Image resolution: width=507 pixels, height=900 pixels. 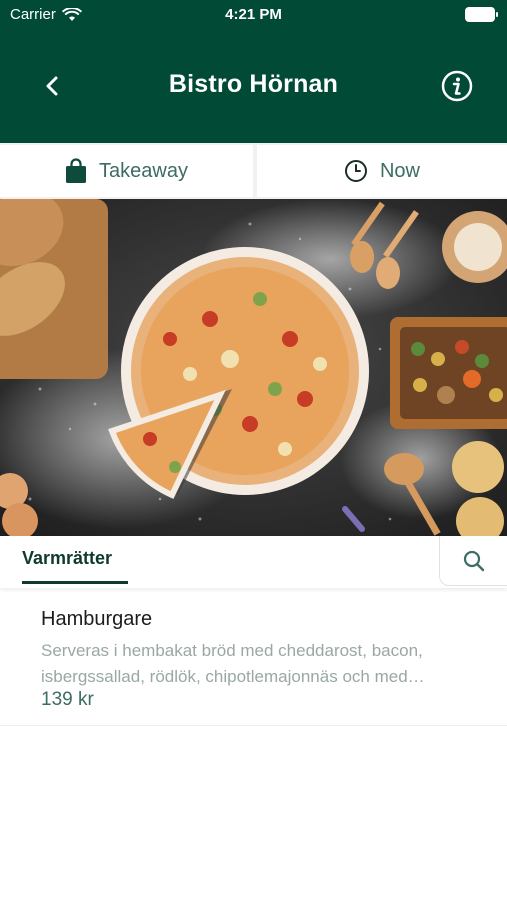 I want to click on navigation-bar: Bistro Hörnan, so click(x=253, y=86).